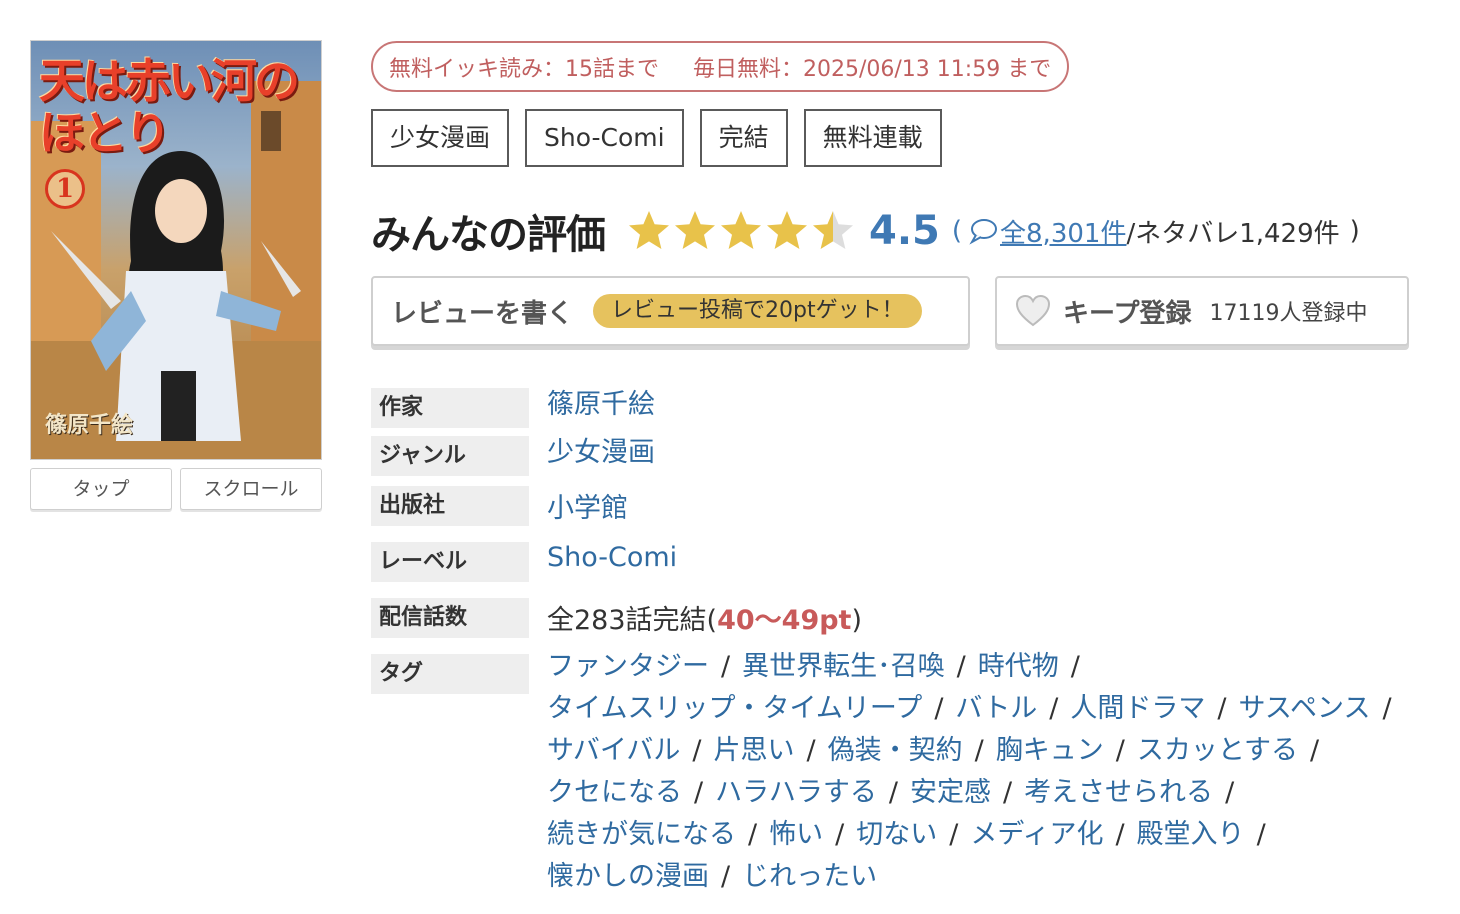 This screenshot has width=1460, height=914. Describe the element at coordinates (857, 620) in the screenshot. I see `episodes-close: )` at that location.